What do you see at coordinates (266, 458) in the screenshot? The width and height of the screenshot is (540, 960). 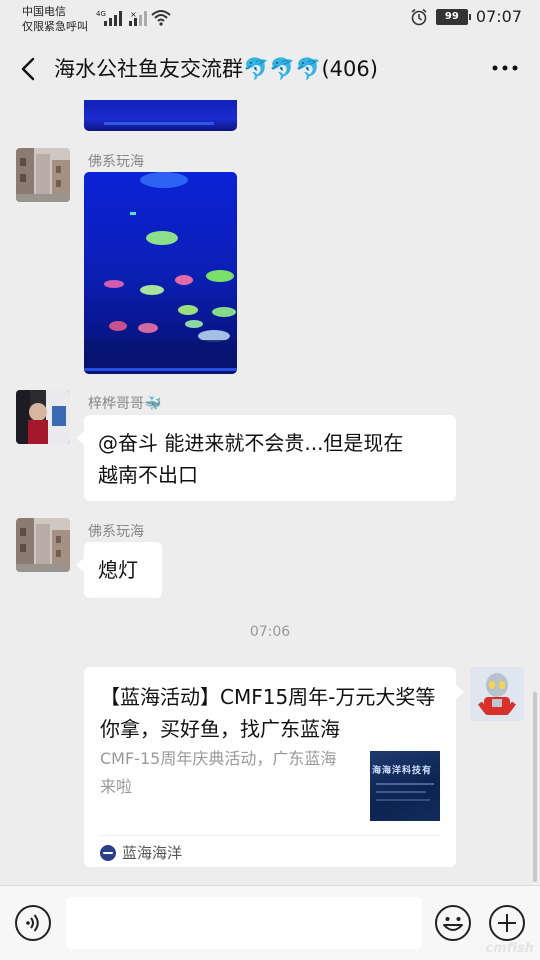 I see `message-bubble: @奋斗 能进来就不会贵...但是现在 越南不出口` at bounding box center [266, 458].